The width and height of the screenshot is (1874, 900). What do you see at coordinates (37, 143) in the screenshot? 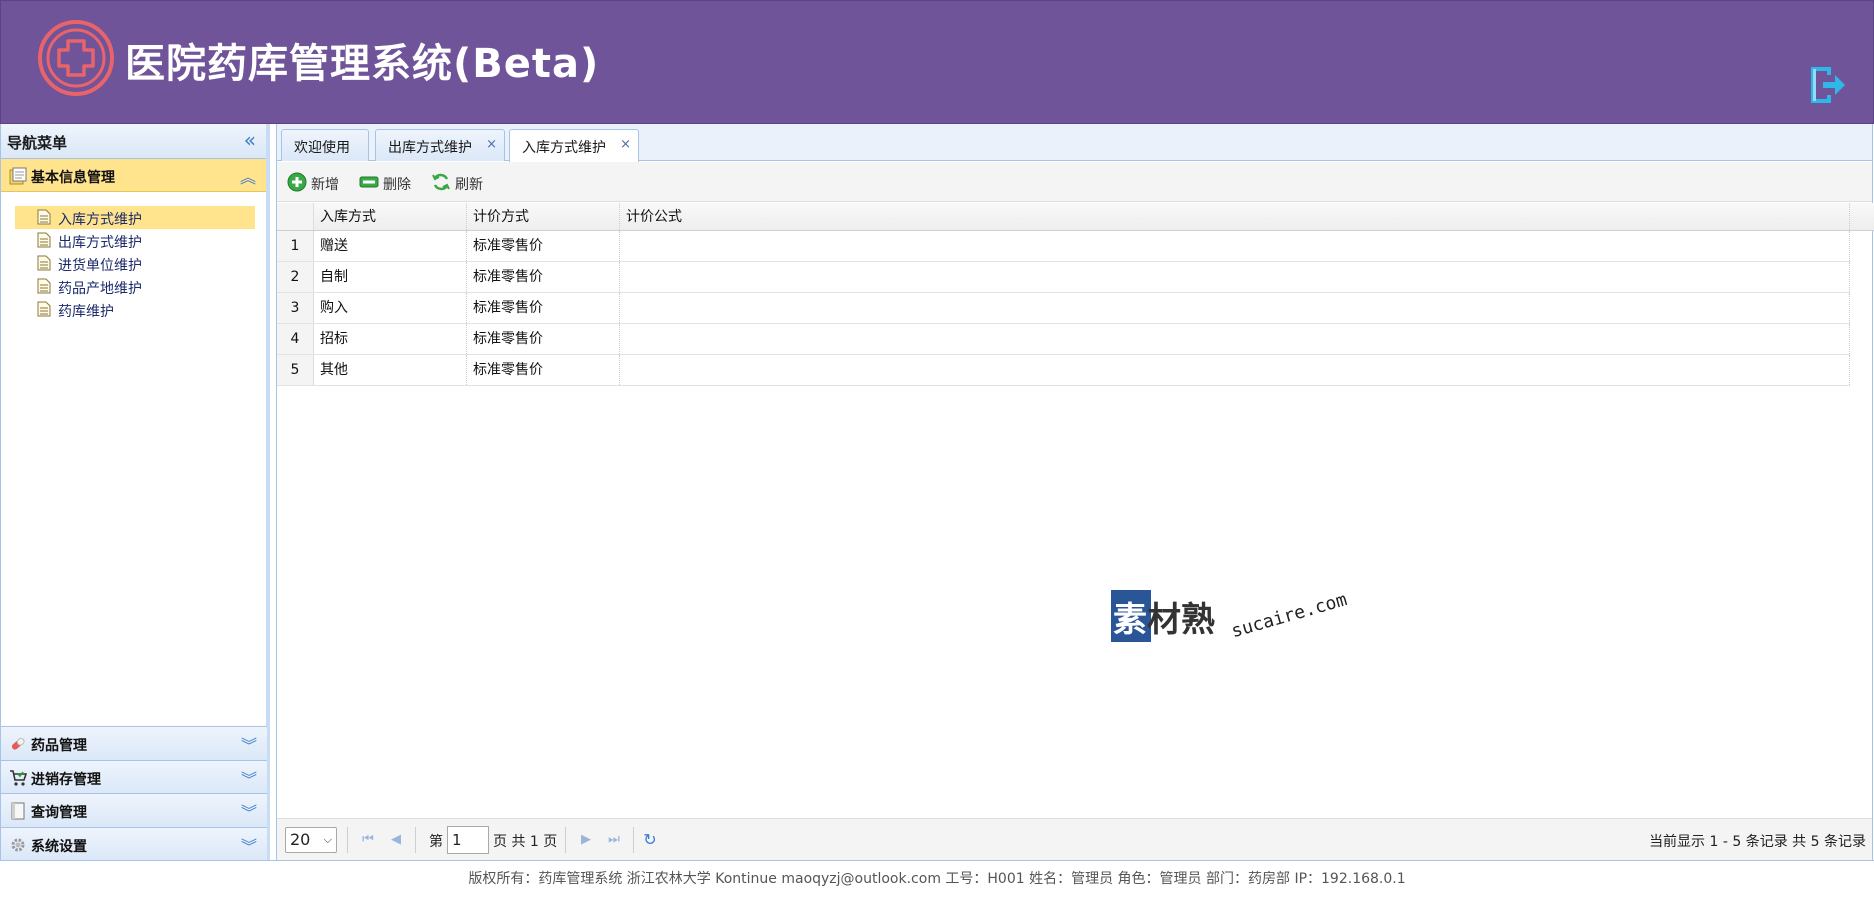
I see `sidebar-title: 导航菜单` at bounding box center [37, 143].